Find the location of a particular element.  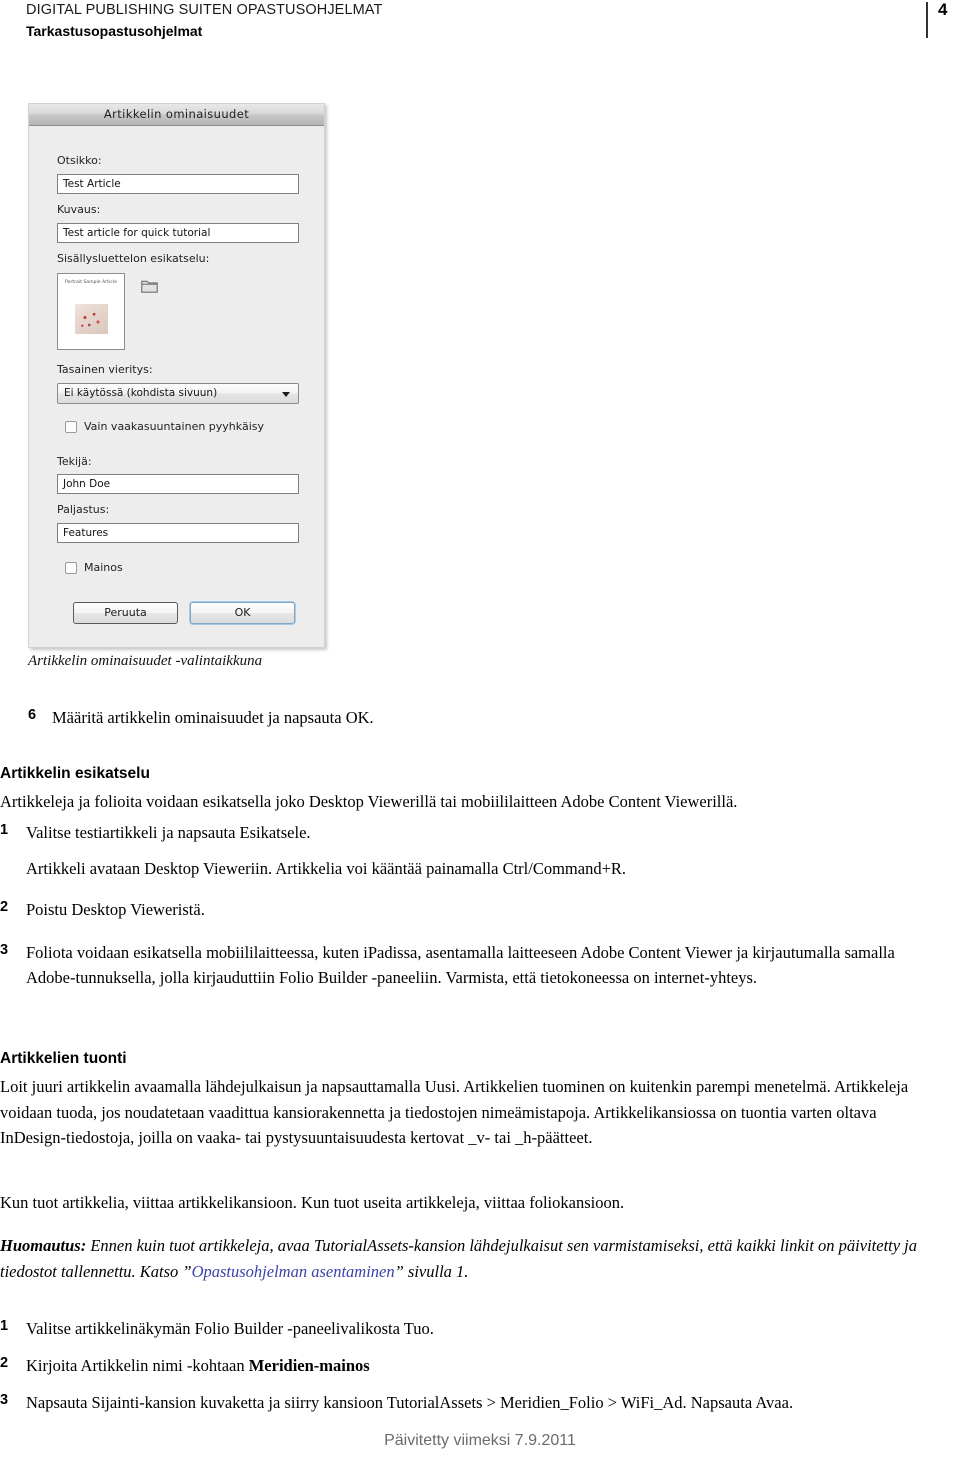

figure-caption: Artikkelin ominaisuudet -valintaikkuna is located at coordinates (145, 661).